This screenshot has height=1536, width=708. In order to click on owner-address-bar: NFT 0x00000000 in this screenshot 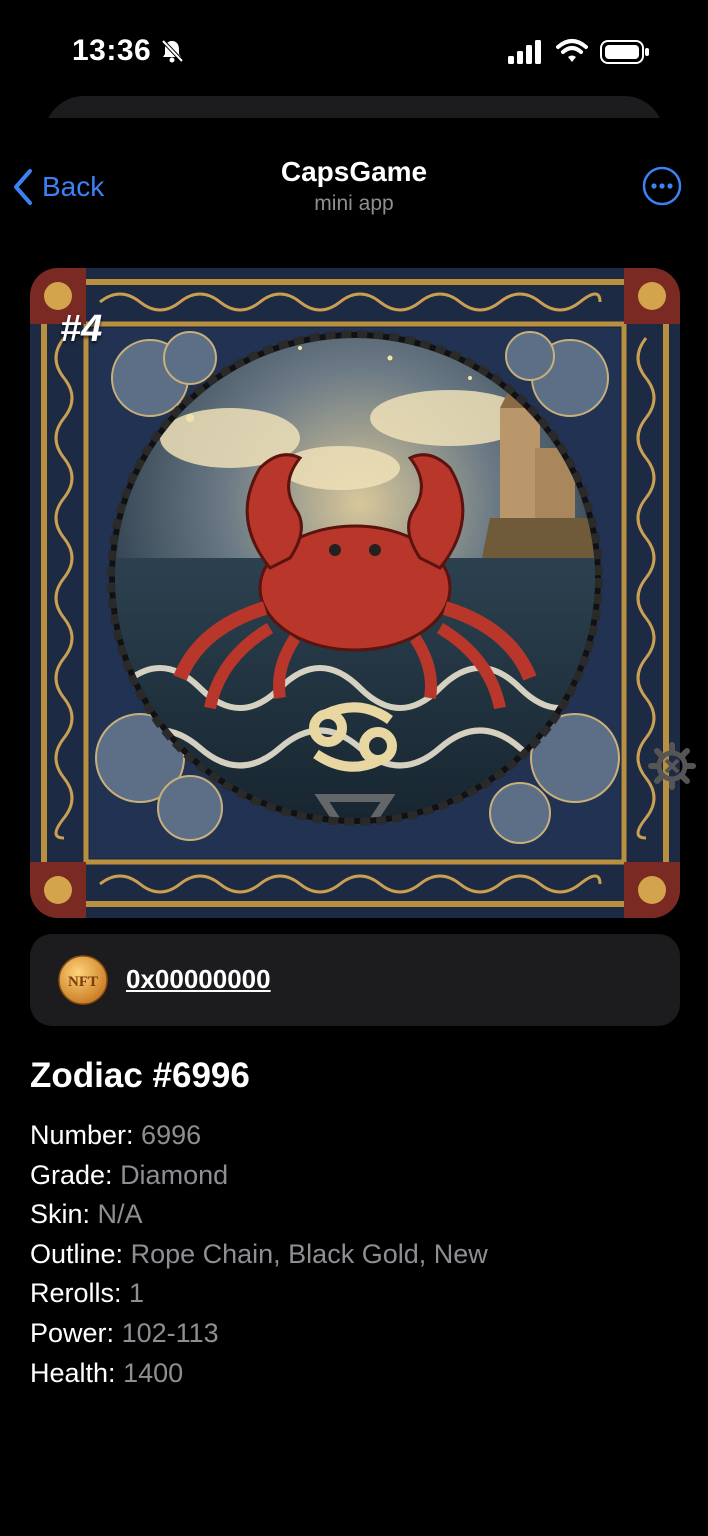, I will do `click(355, 980)`.